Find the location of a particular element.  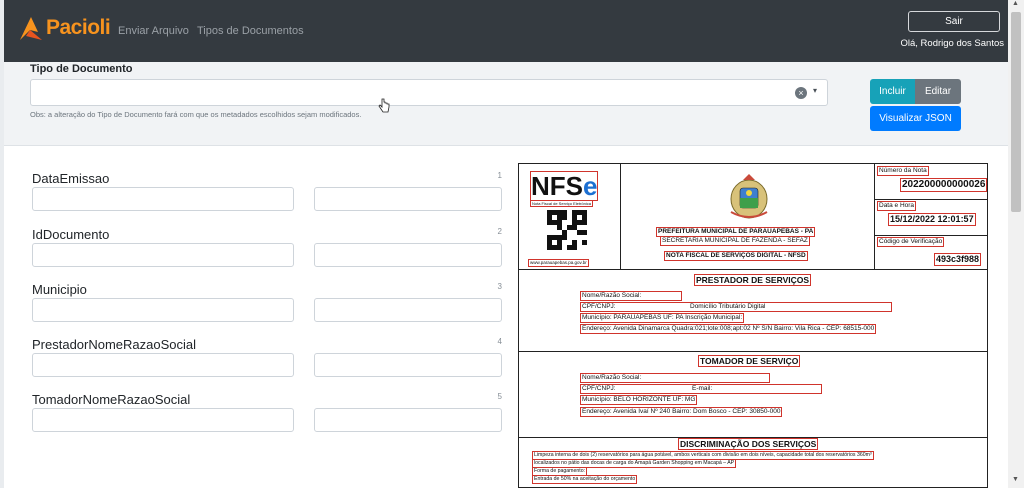

field-tomador: TomadorNomeRazaoSocial 5 is located at coordinates (267, 420).